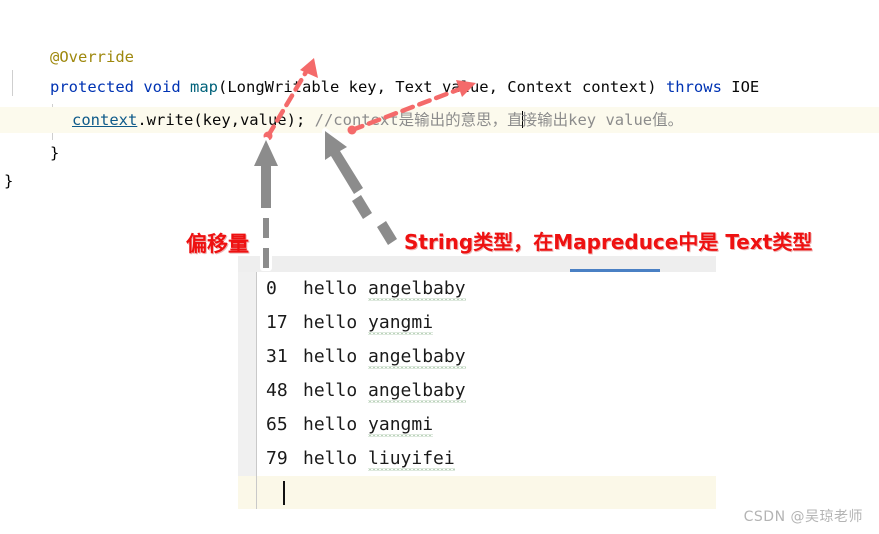 This screenshot has height=534, width=879. I want to click on data-row: 65 hello yangmi, so click(345, 425).